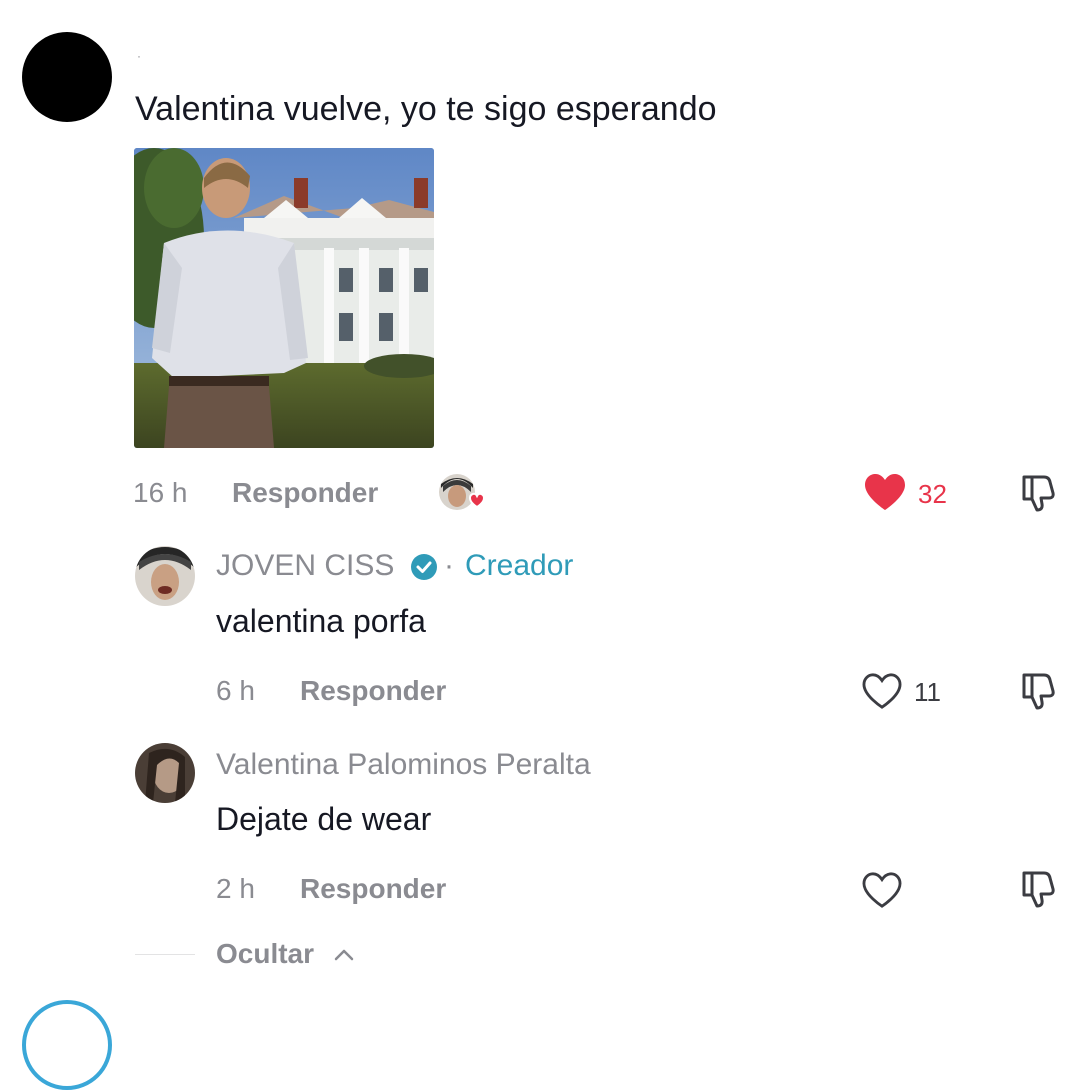 This screenshot has height=1090, width=1079. I want to click on reply-author-name: Valentina Palominos Peralta, so click(403, 765).